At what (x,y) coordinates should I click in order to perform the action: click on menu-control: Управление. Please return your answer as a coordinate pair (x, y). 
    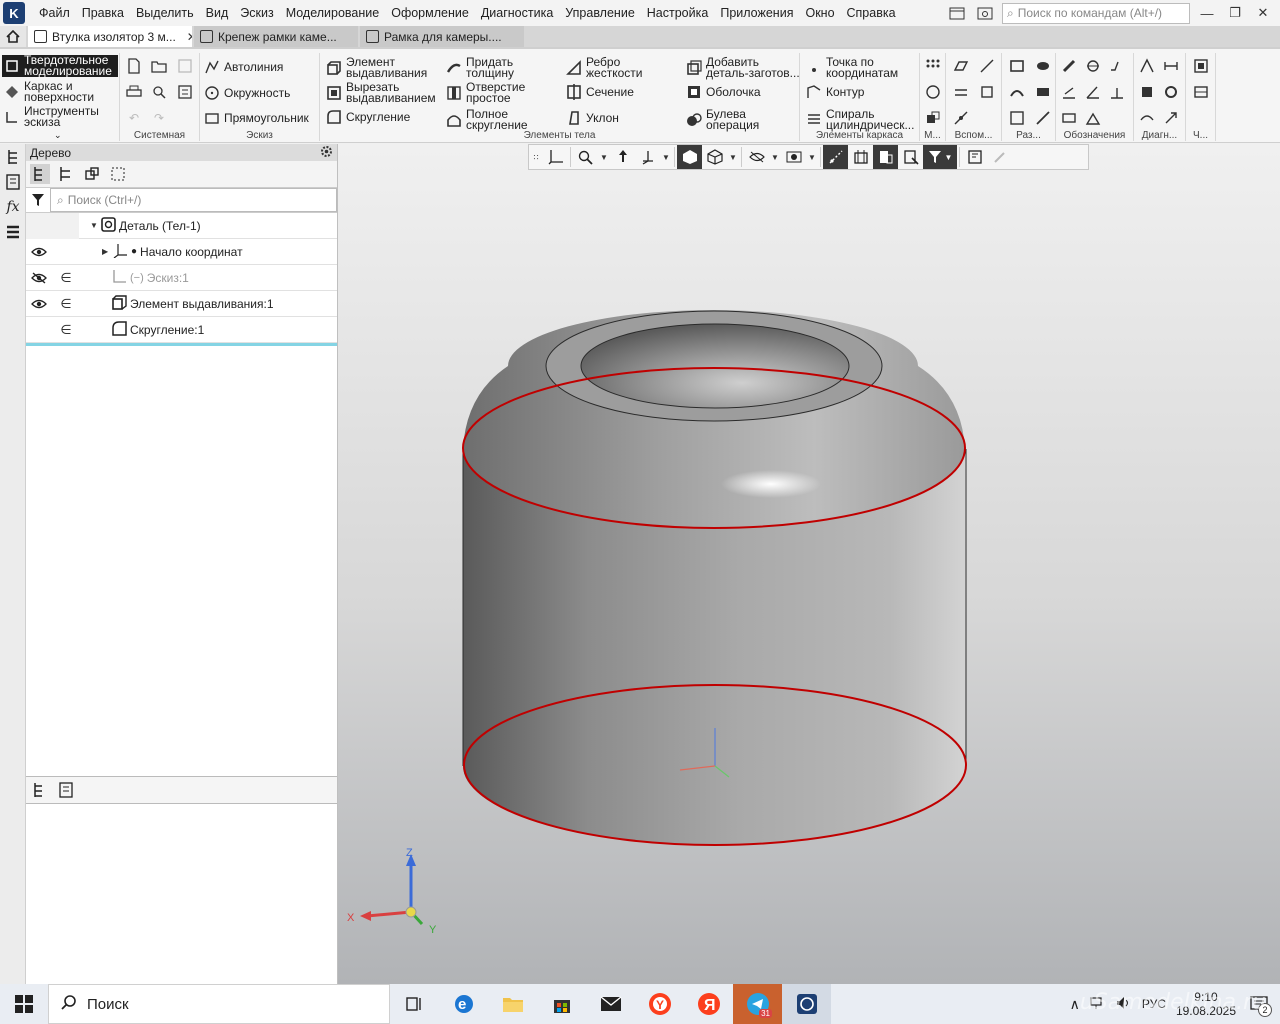
    Looking at the image, I should click on (600, 13).